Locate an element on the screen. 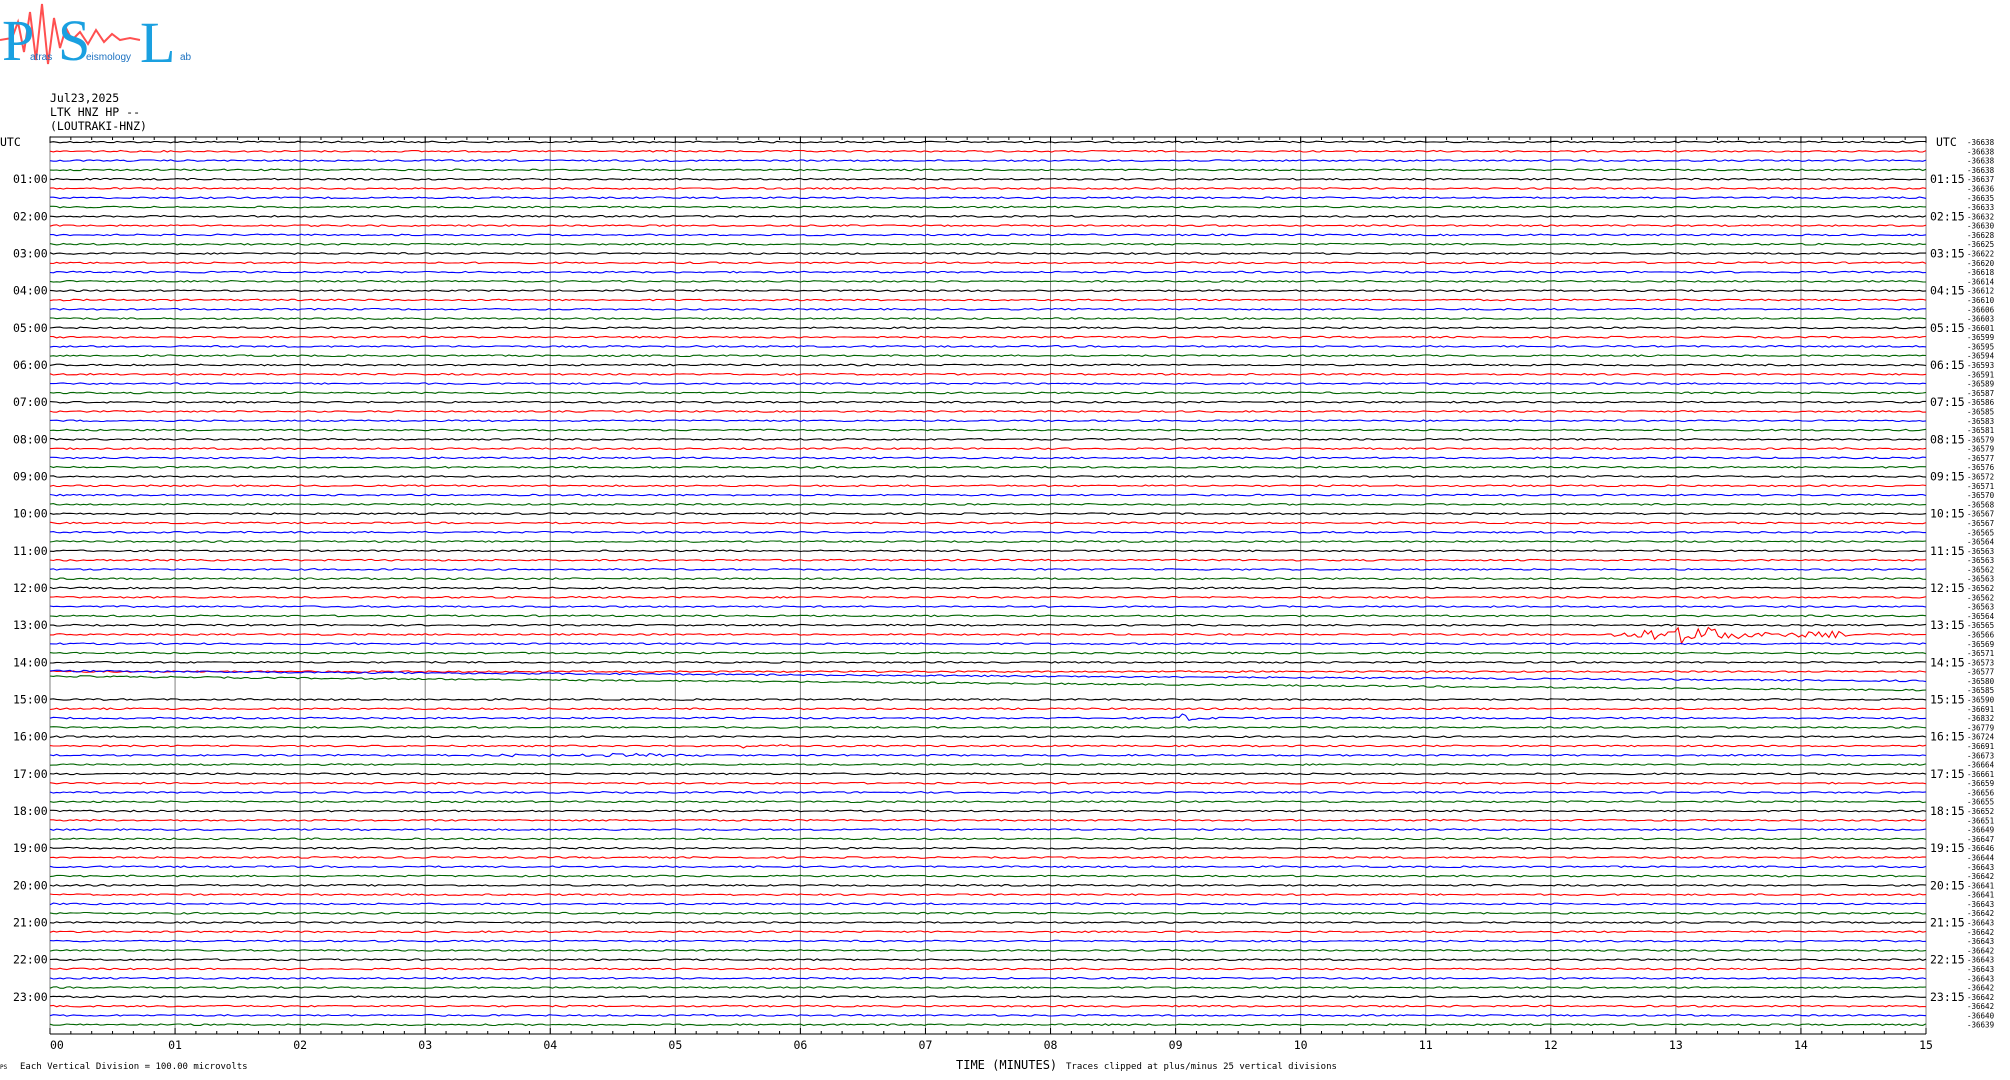 This screenshot has width=2010, height=1080. trace-offset-label-71: -36655 is located at coordinates (1980, 802).